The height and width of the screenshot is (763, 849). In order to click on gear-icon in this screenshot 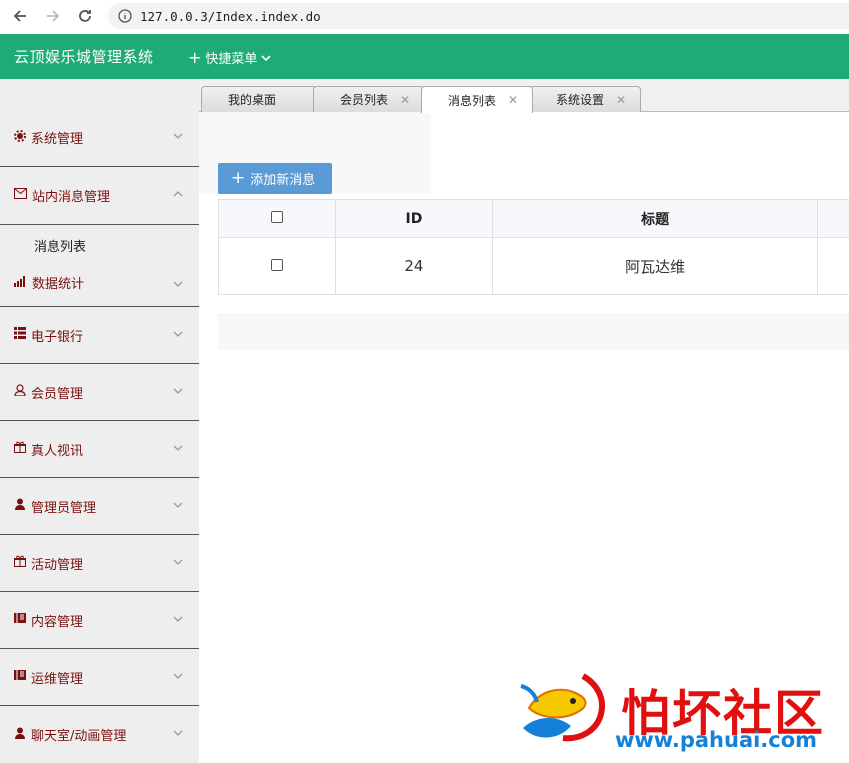, I will do `click(20, 137)`.